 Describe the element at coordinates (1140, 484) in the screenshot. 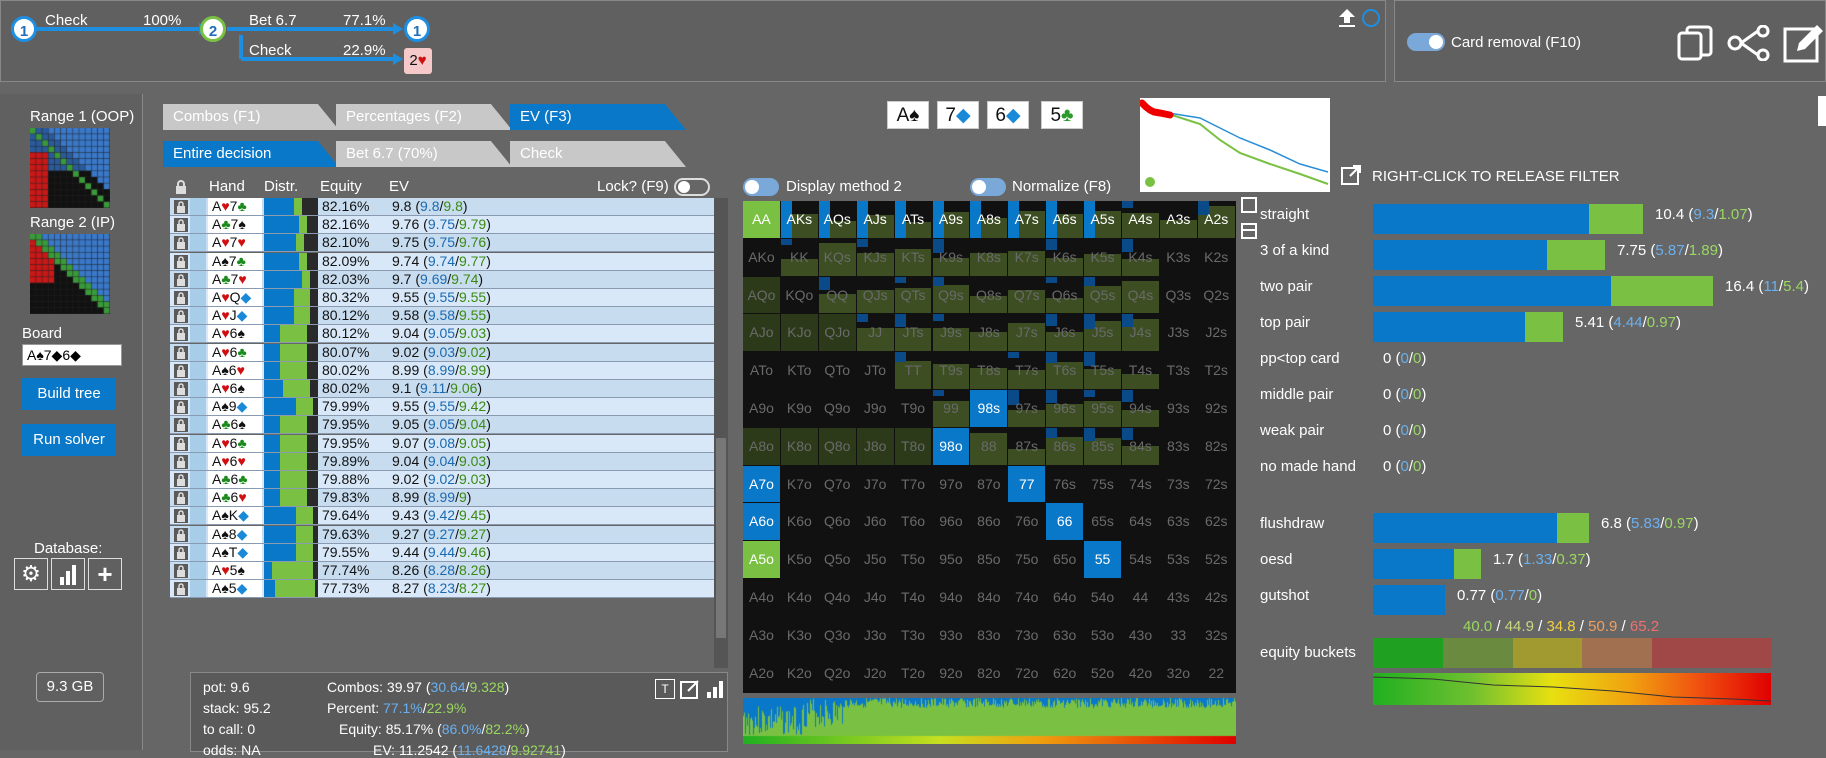

I see `grid-cell: 74s` at that location.